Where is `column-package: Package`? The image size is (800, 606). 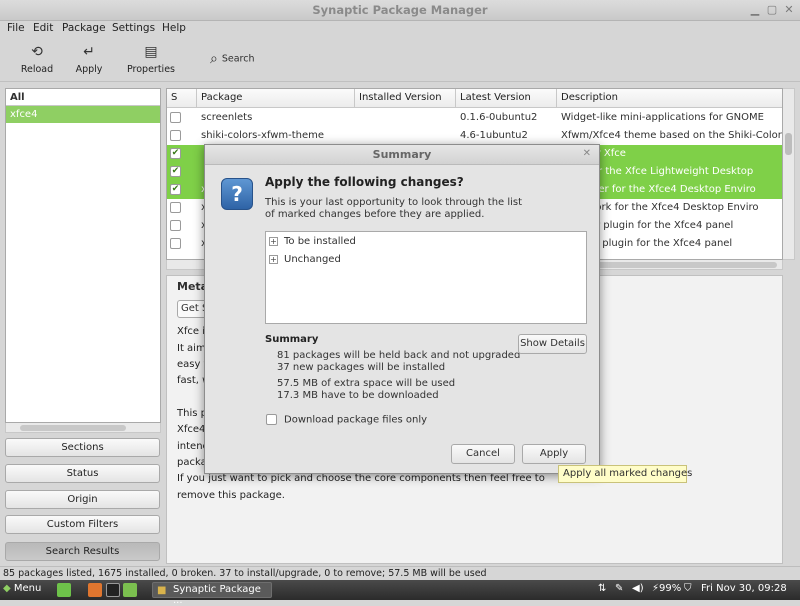
column-package: Package is located at coordinates (276, 98).